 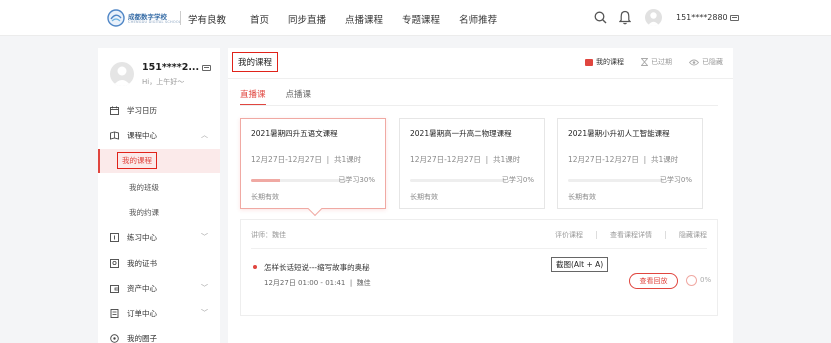 I want to click on lesson-time: 12月27日 01:00 - 01:41 | 魏佳, so click(x=317, y=283).